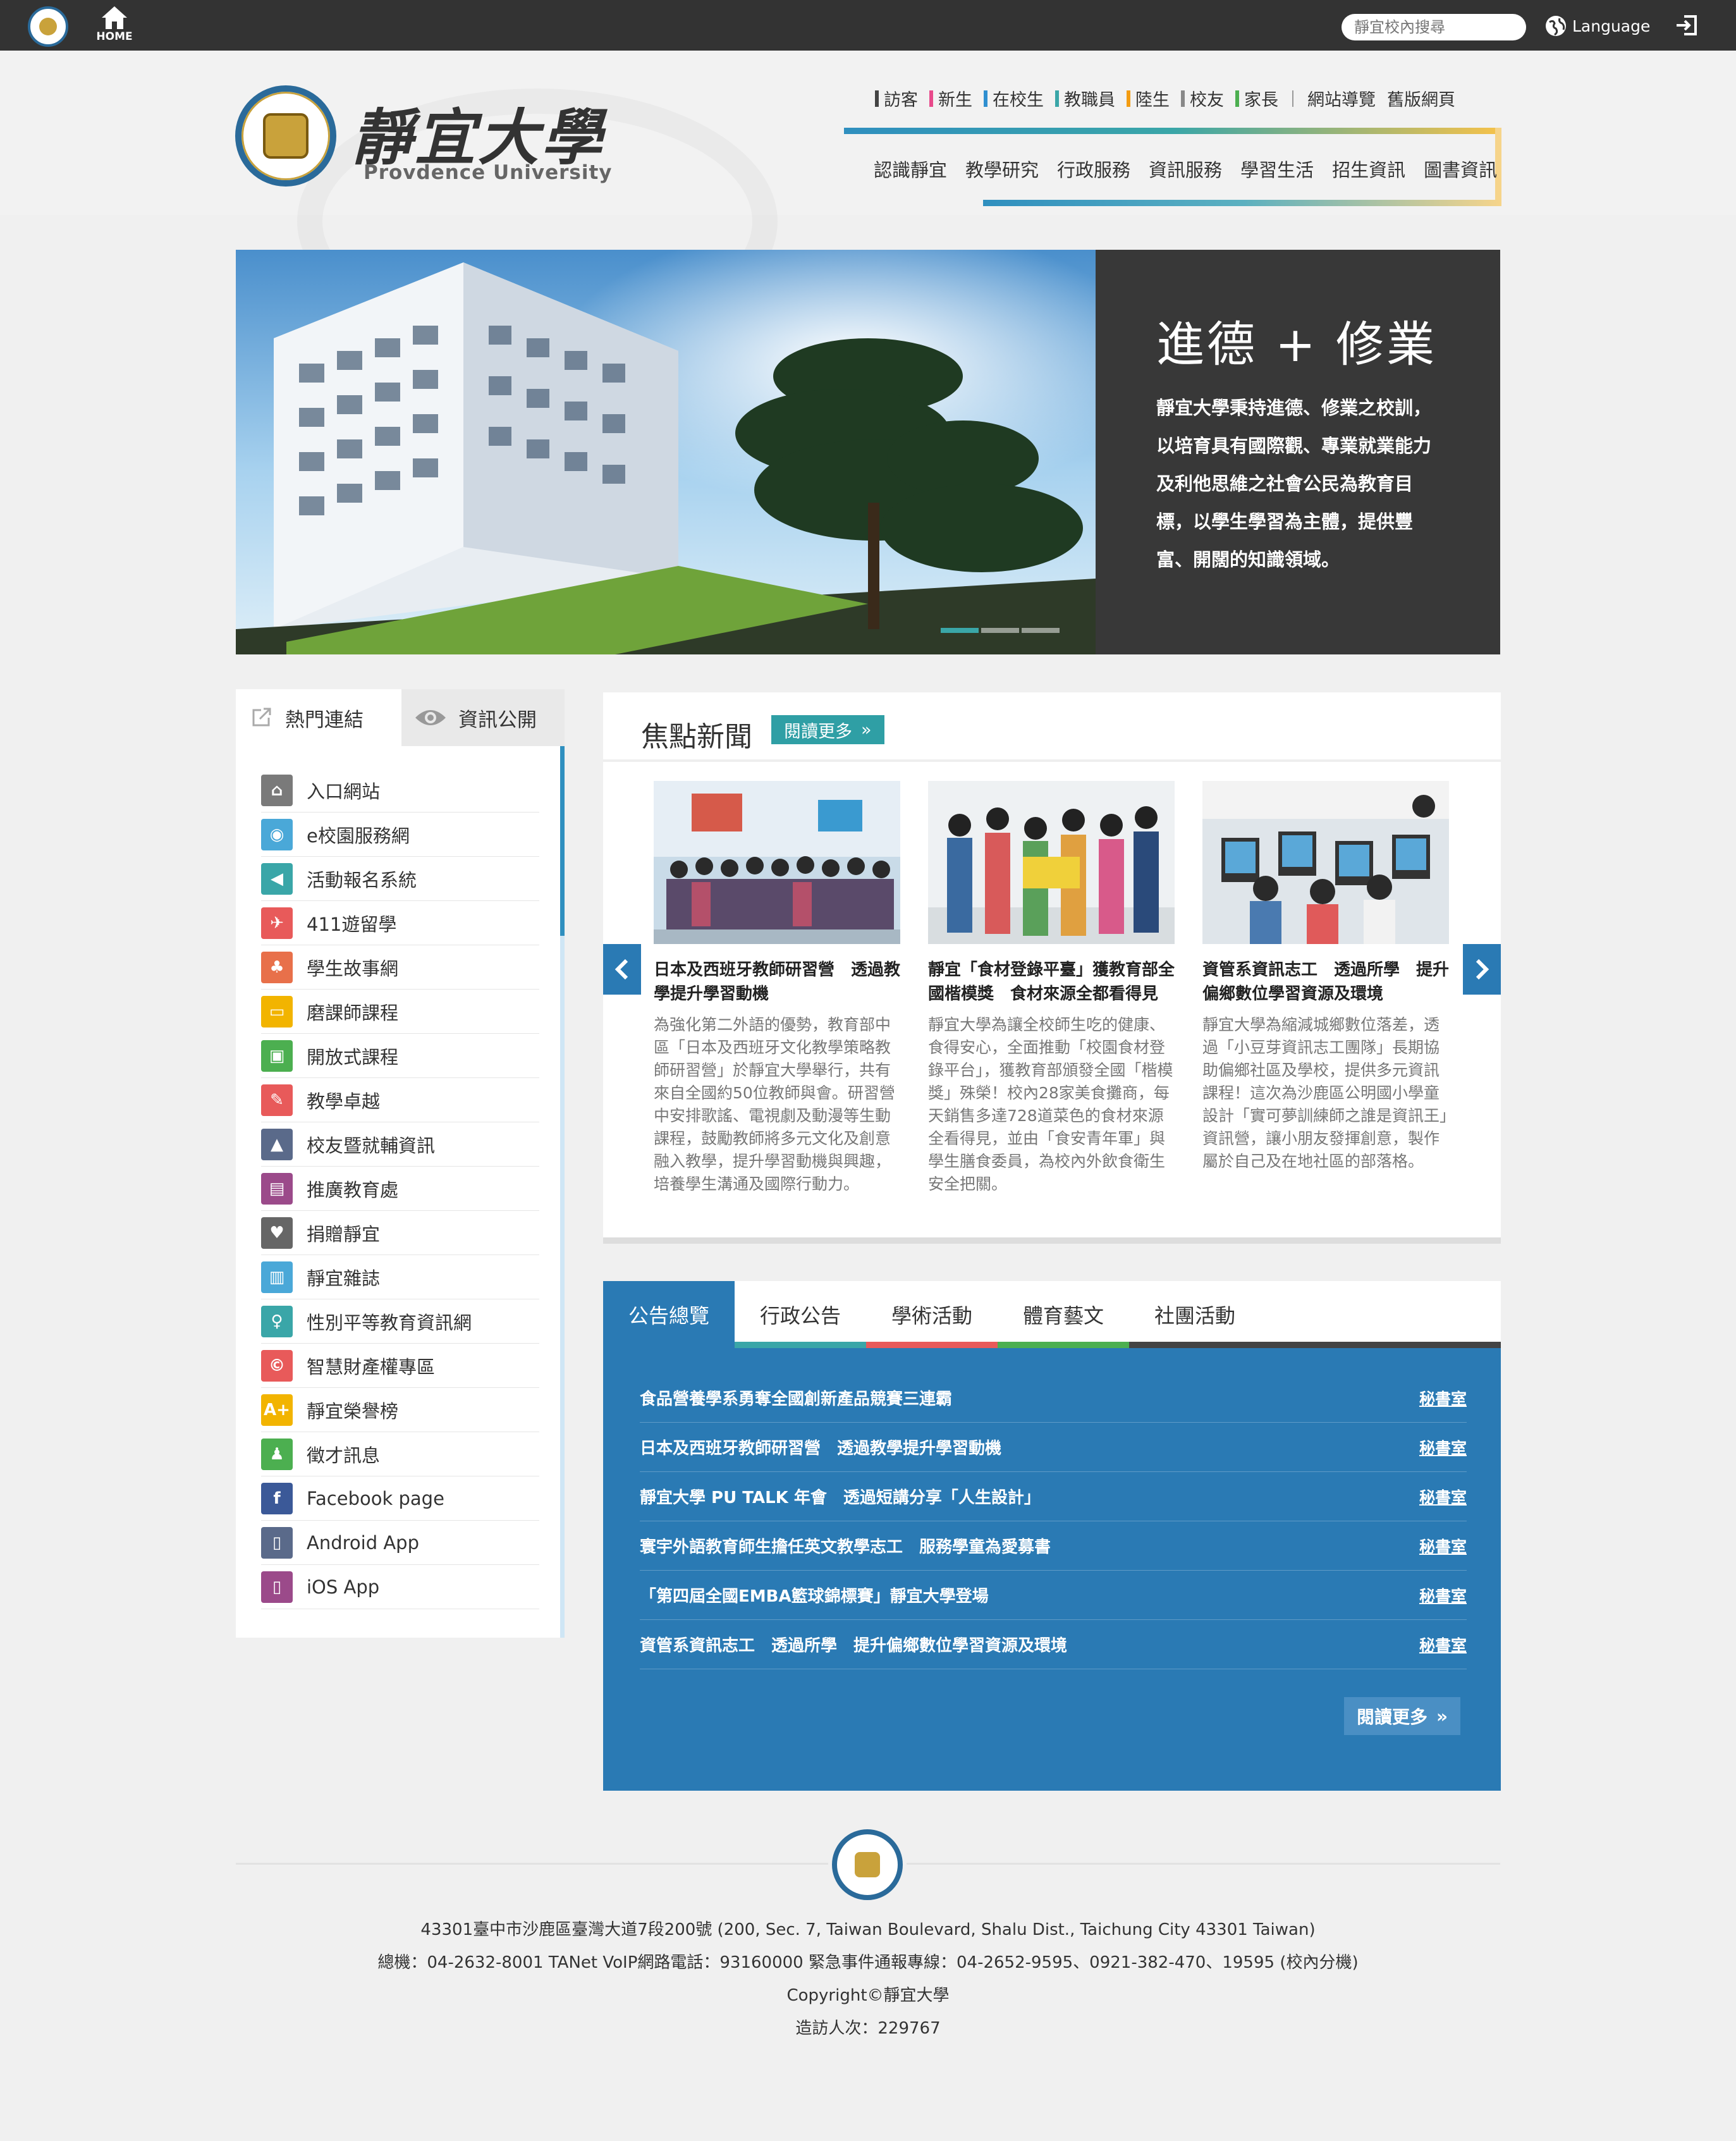  What do you see at coordinates (353, 968) in the screenshot?
I see `sidebar-link-label: 學生故事網` at bounding box center [353, 968].